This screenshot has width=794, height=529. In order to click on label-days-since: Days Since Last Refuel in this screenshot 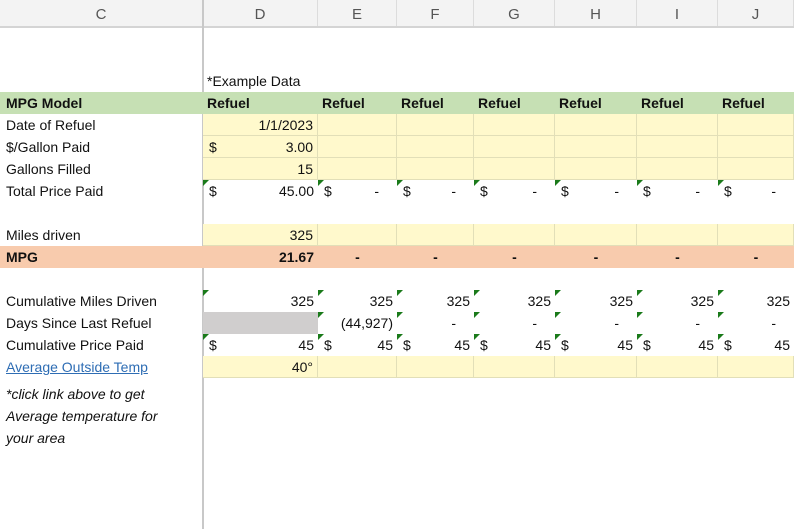, I will do `click(79, 323)`.